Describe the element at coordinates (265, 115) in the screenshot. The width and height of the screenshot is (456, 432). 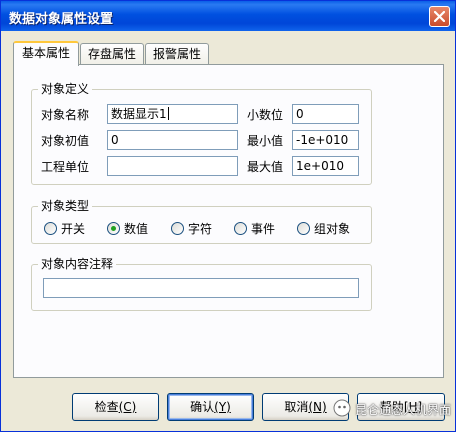
I see `decimal-places-label: 小数位` at that location.